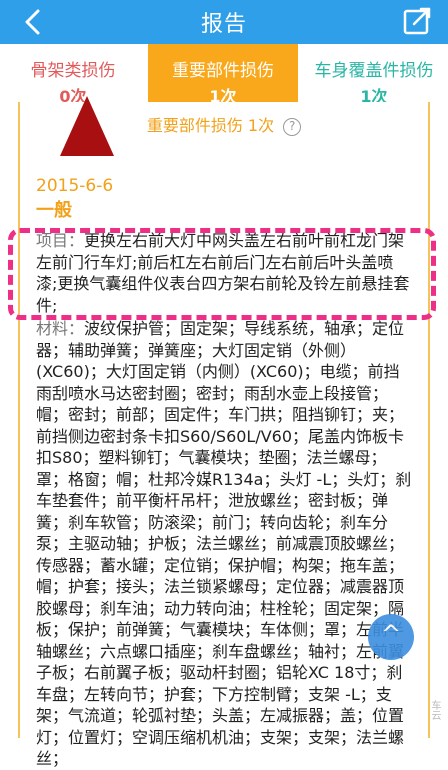 This screenshot has height=770, width=448. I want to click on damage-tabs: 骨架类损伤 0次 重要部件损伤 1次 车身覆盖件损伤 1次, so click(224, 73).